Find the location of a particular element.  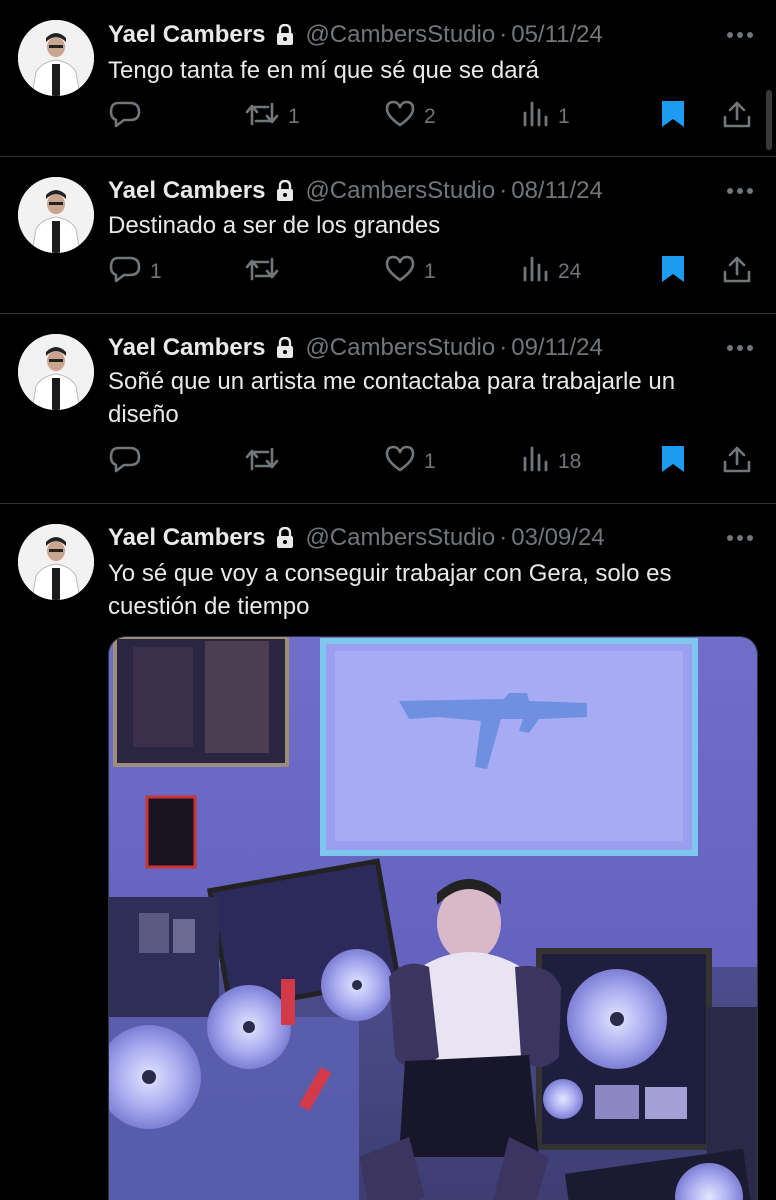

tweet-date: 05/11/24 is located at coordinates (557, 35).